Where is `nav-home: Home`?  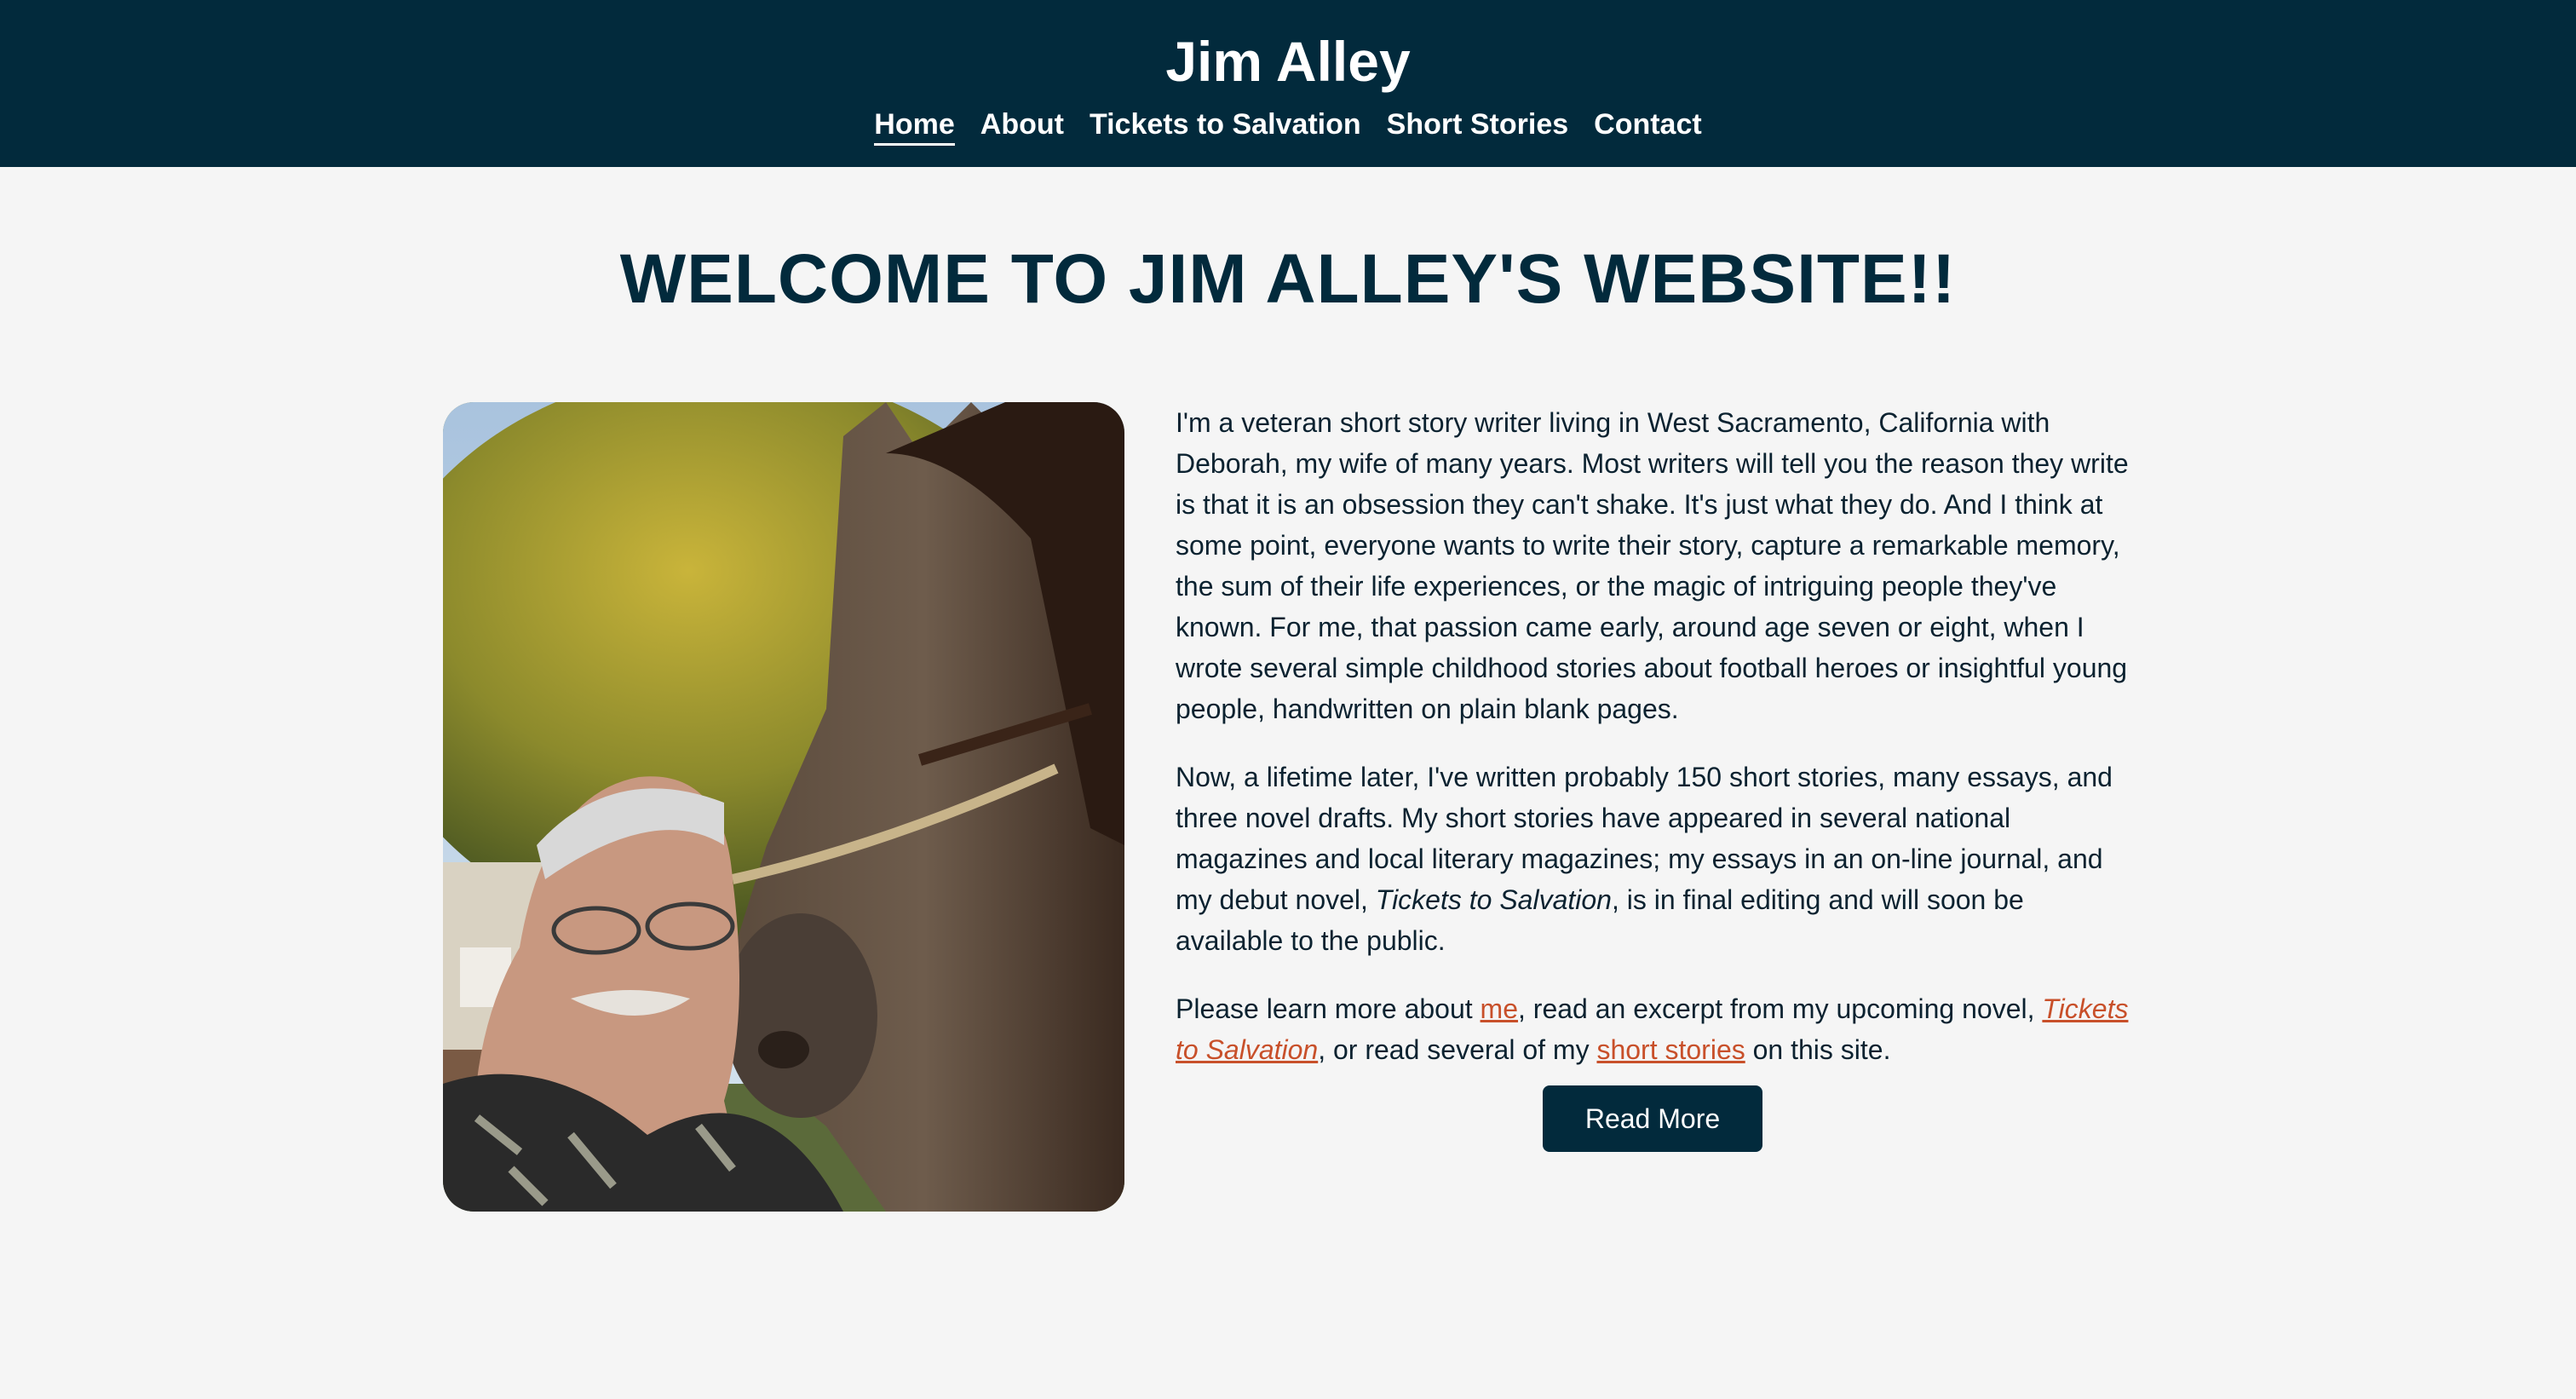 nav-home: Home is located at coordinates (915, 126).